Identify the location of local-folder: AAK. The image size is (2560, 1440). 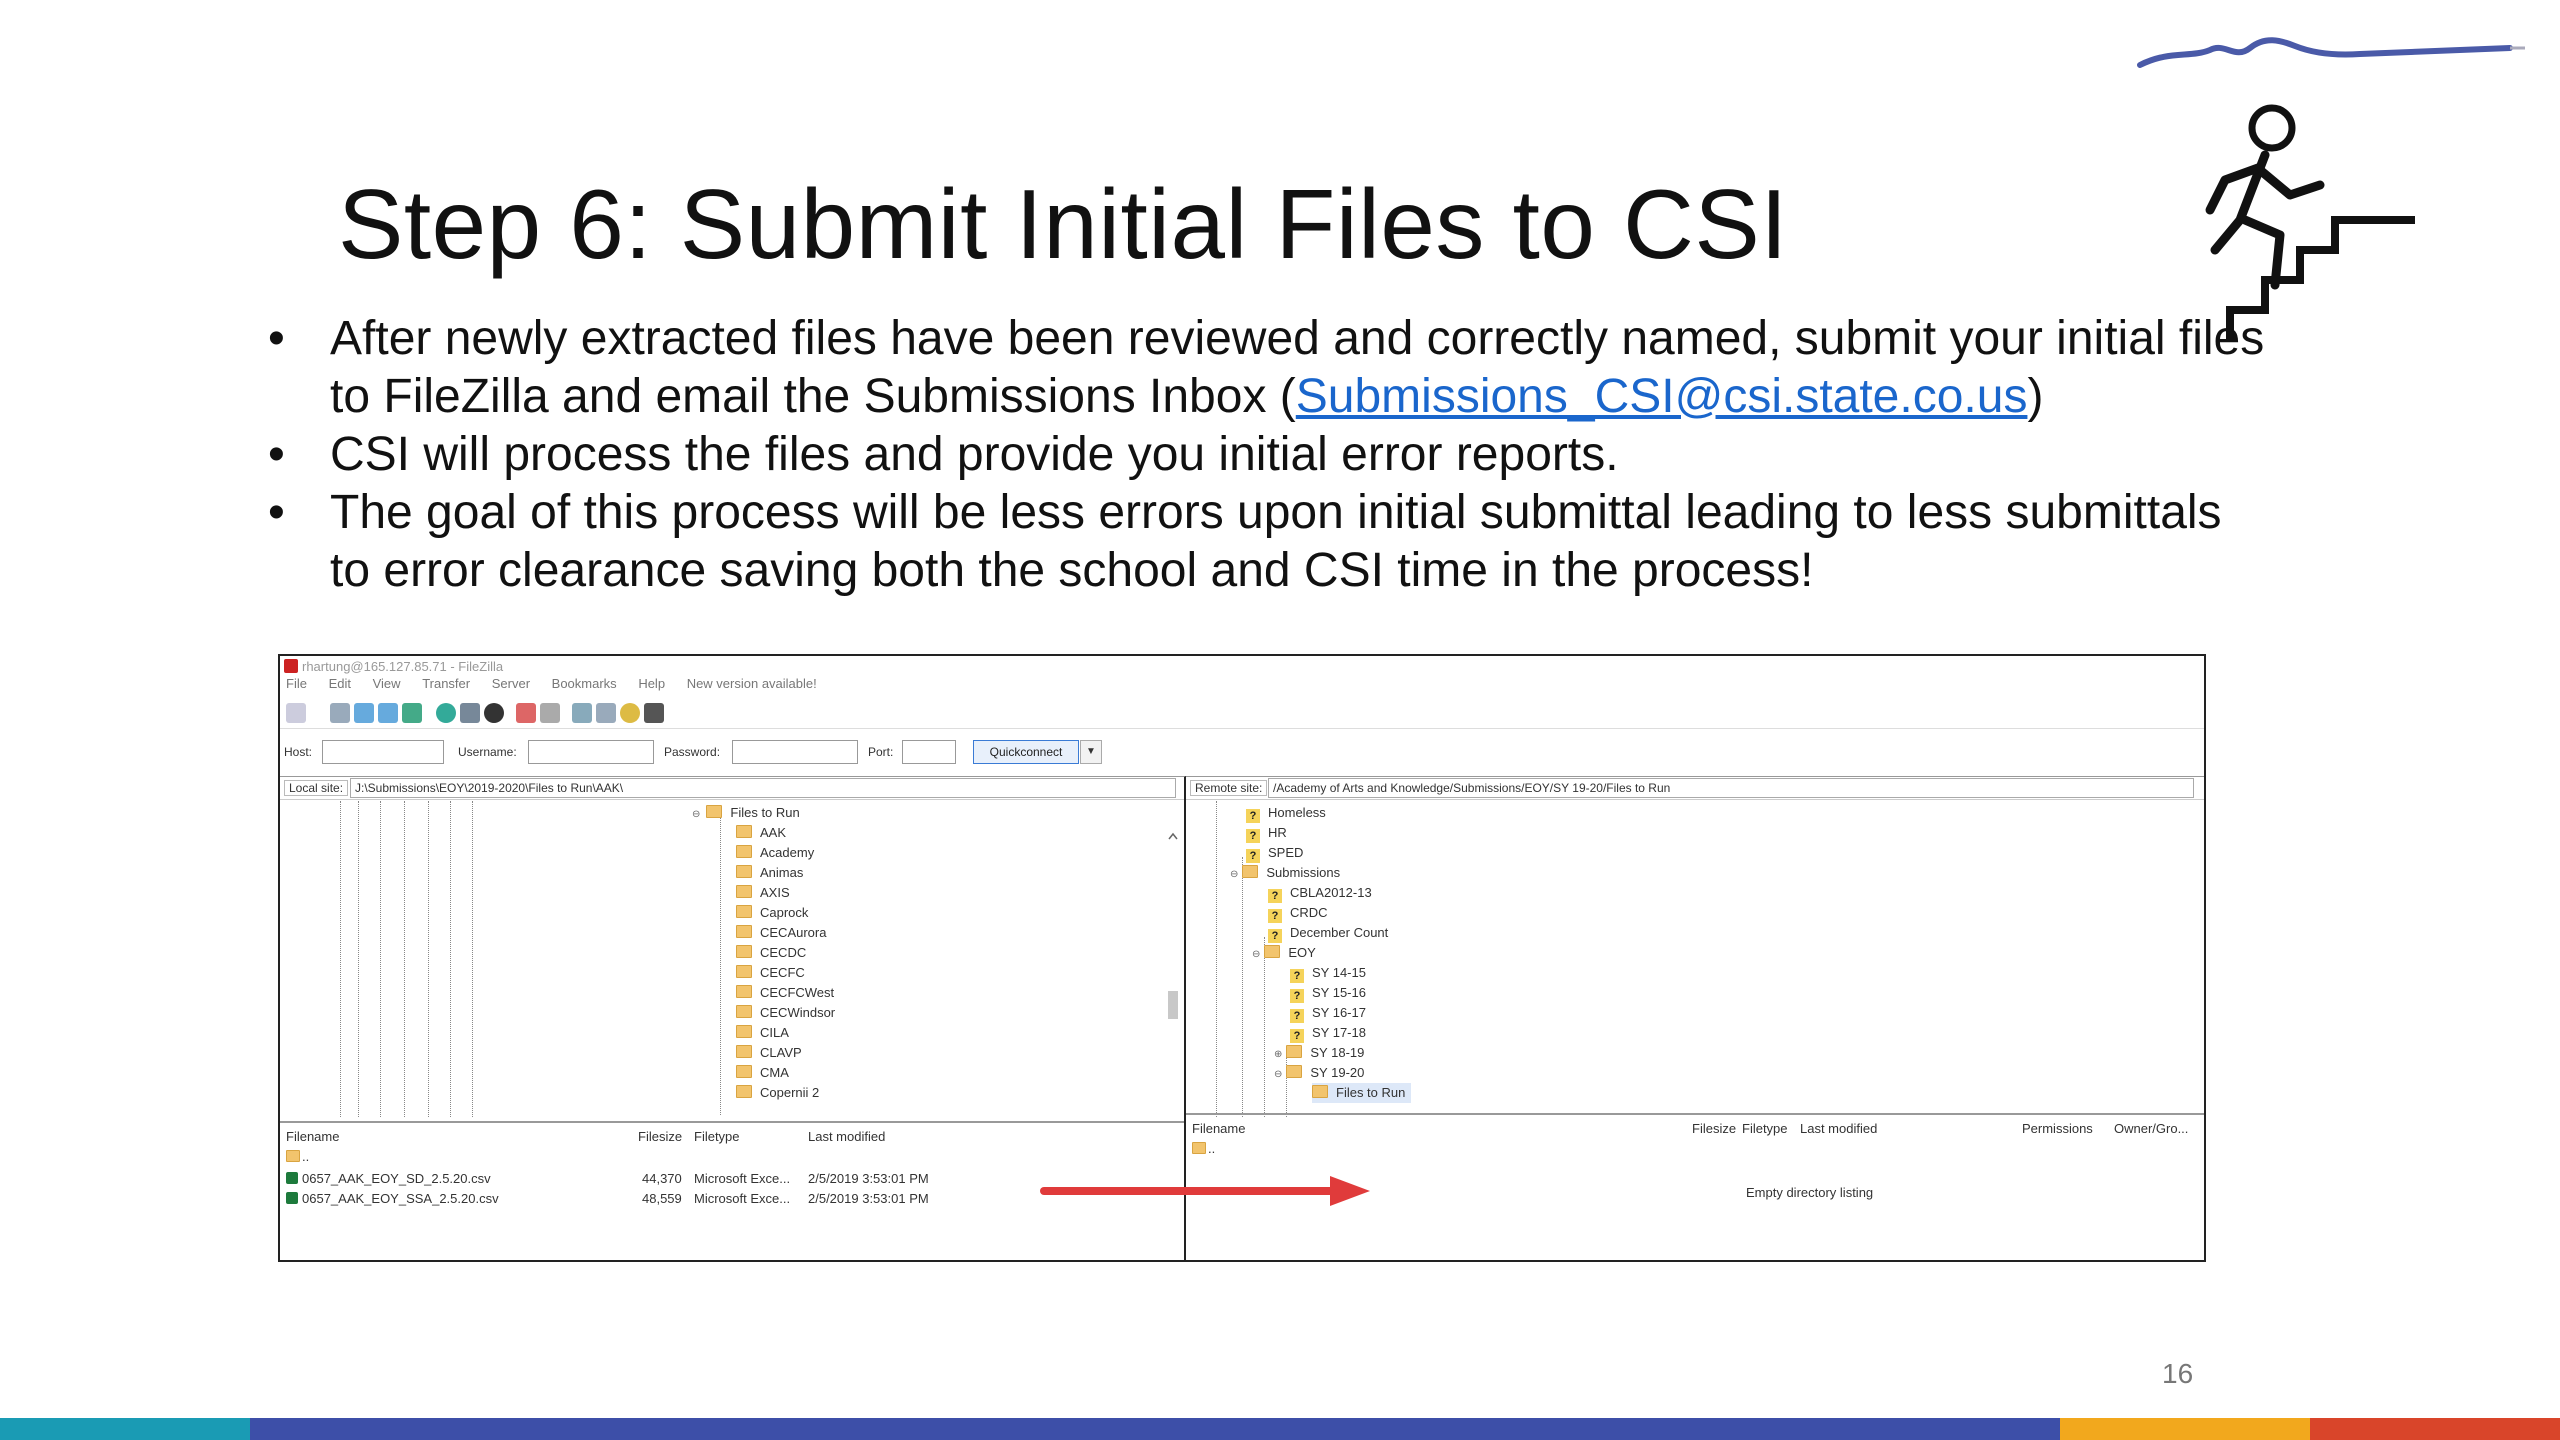
(761, 833).